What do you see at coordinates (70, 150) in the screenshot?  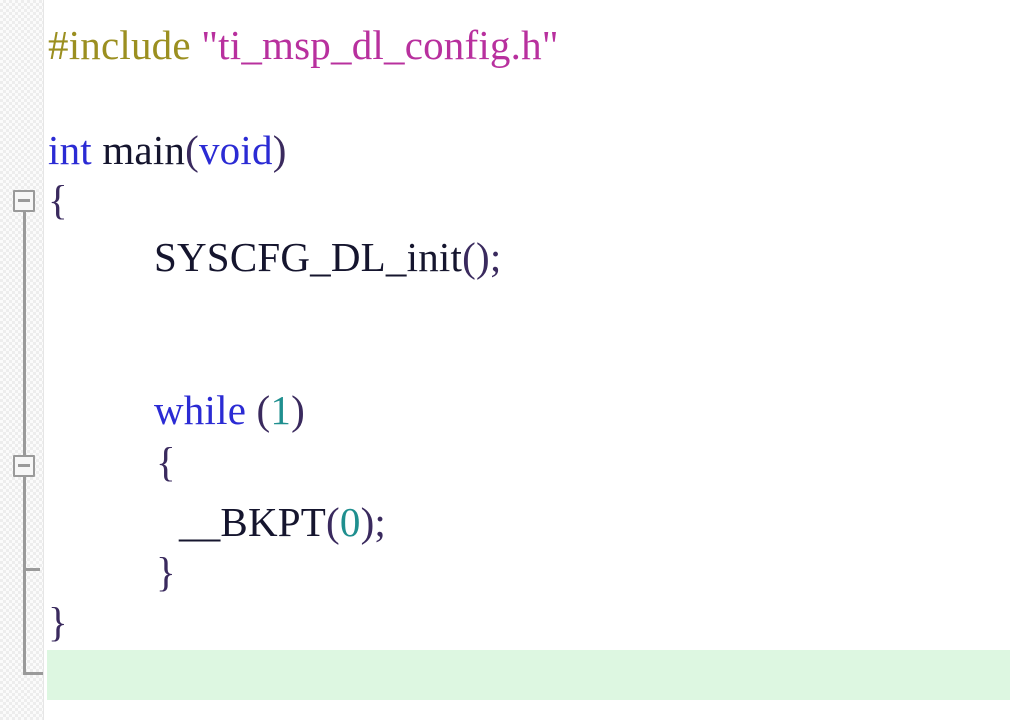 I see `token-keyword: int` at bounding box center [70, 150].